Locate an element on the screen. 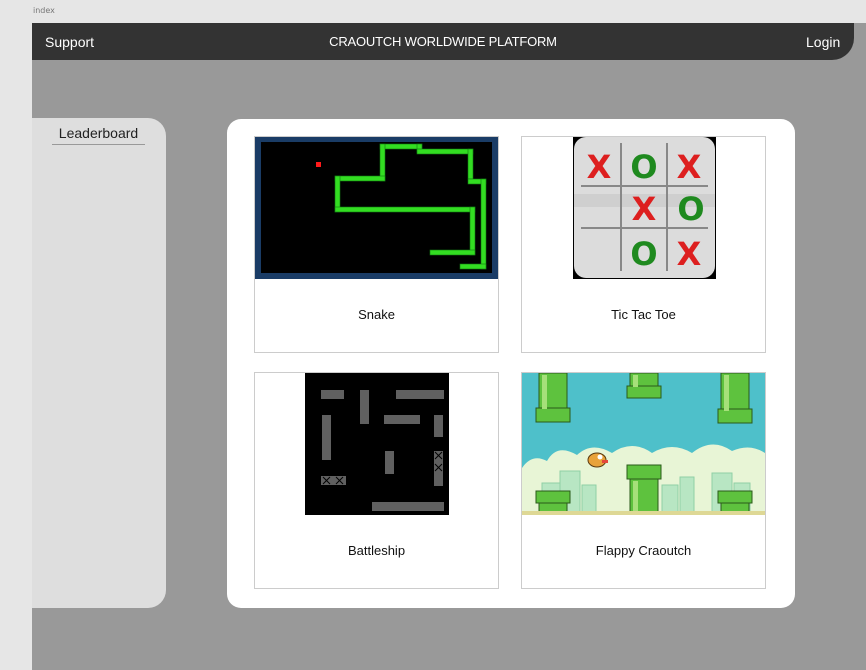 Image resolution: width=866 pixels, height=670 pixels. game-card-flappy-craoutch: Flappy Craoutch is located at coordinates (643, 480).